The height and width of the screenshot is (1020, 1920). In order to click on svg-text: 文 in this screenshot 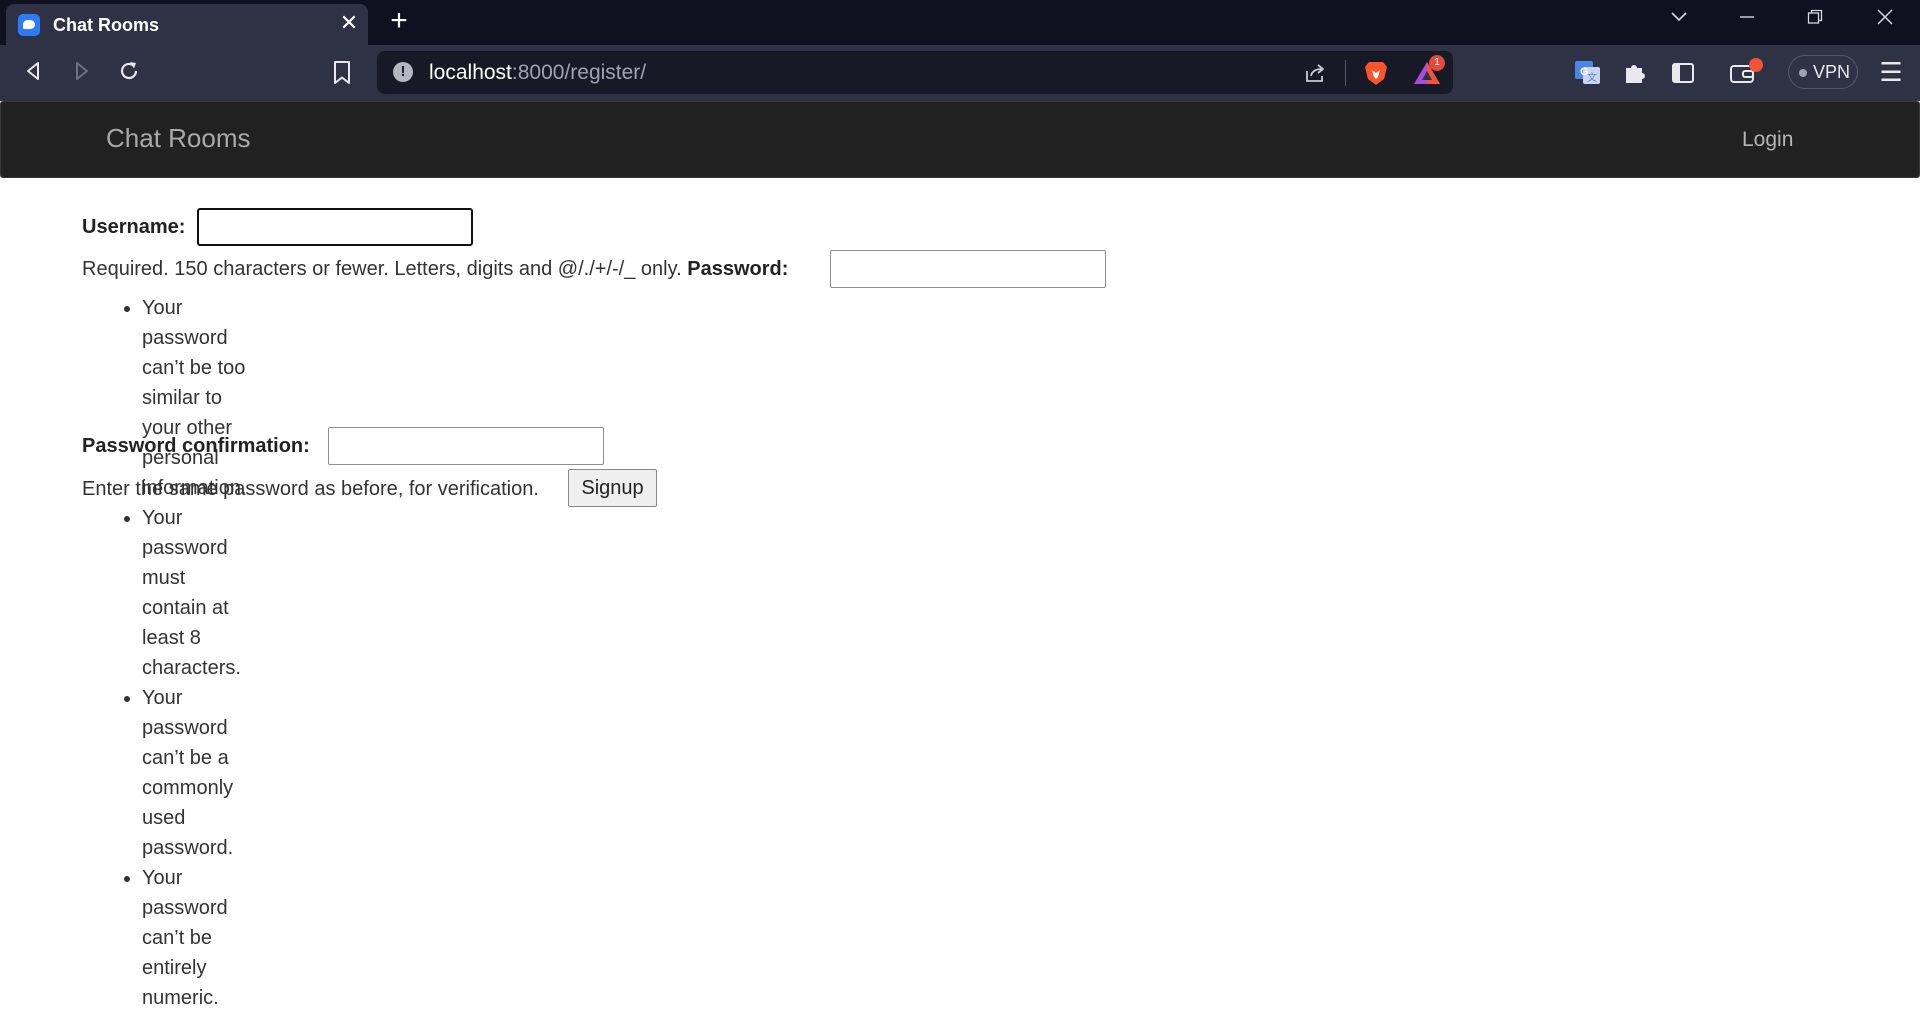, I will do `click(1592, 77)`.